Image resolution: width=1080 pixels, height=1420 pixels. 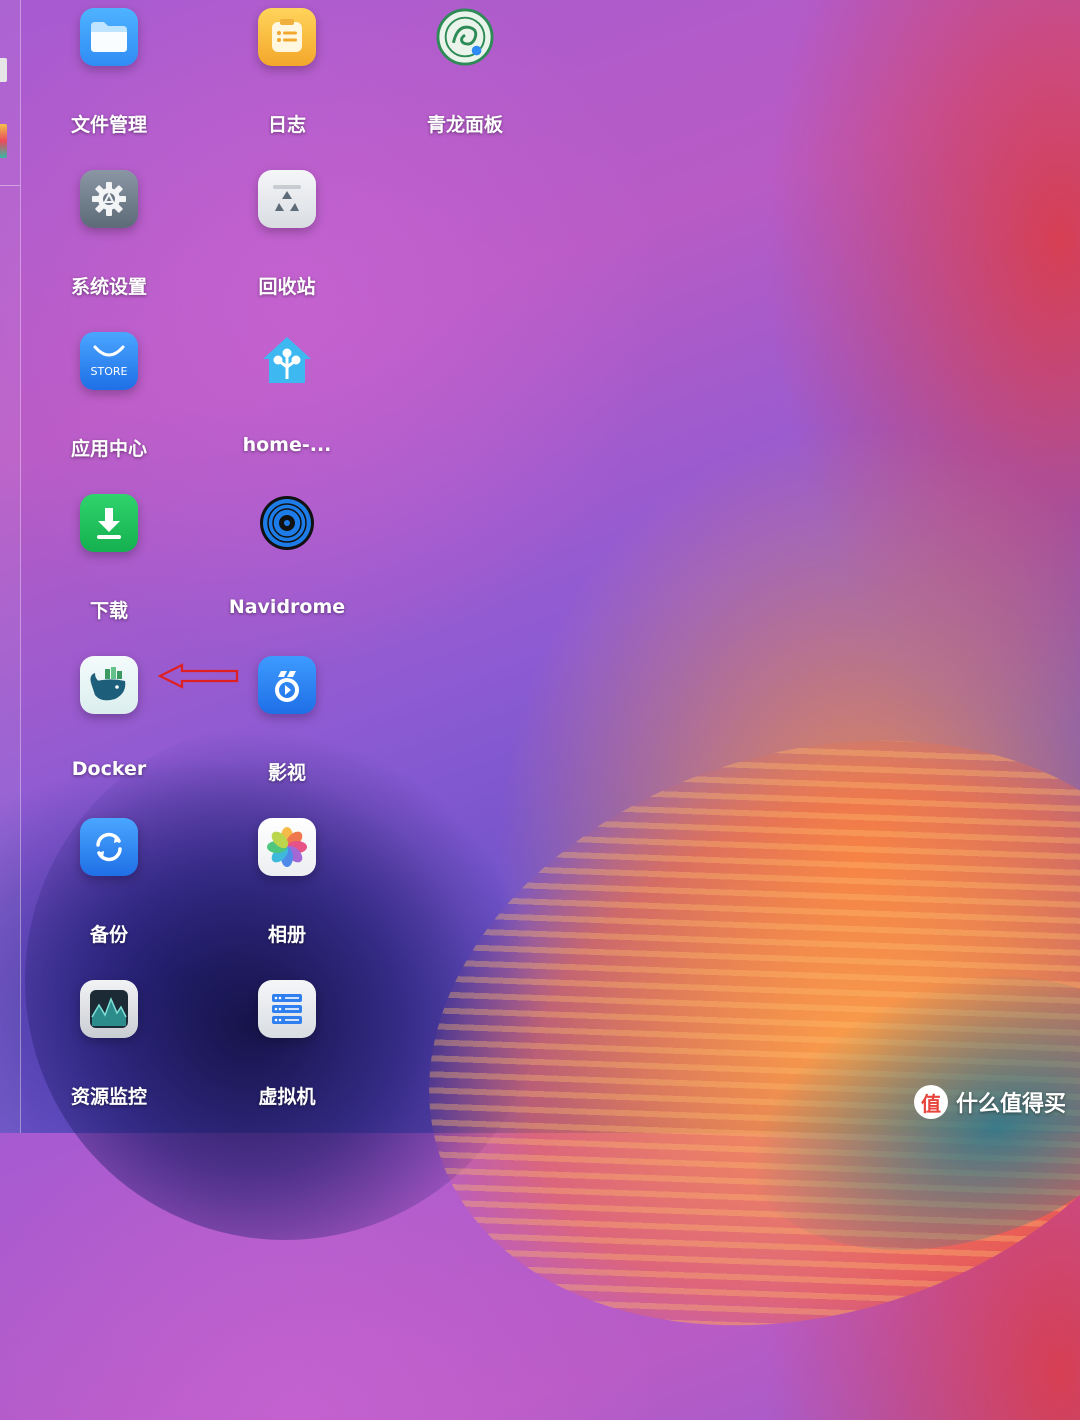 I want to click on gear-icon, so click(x=109, y=199).